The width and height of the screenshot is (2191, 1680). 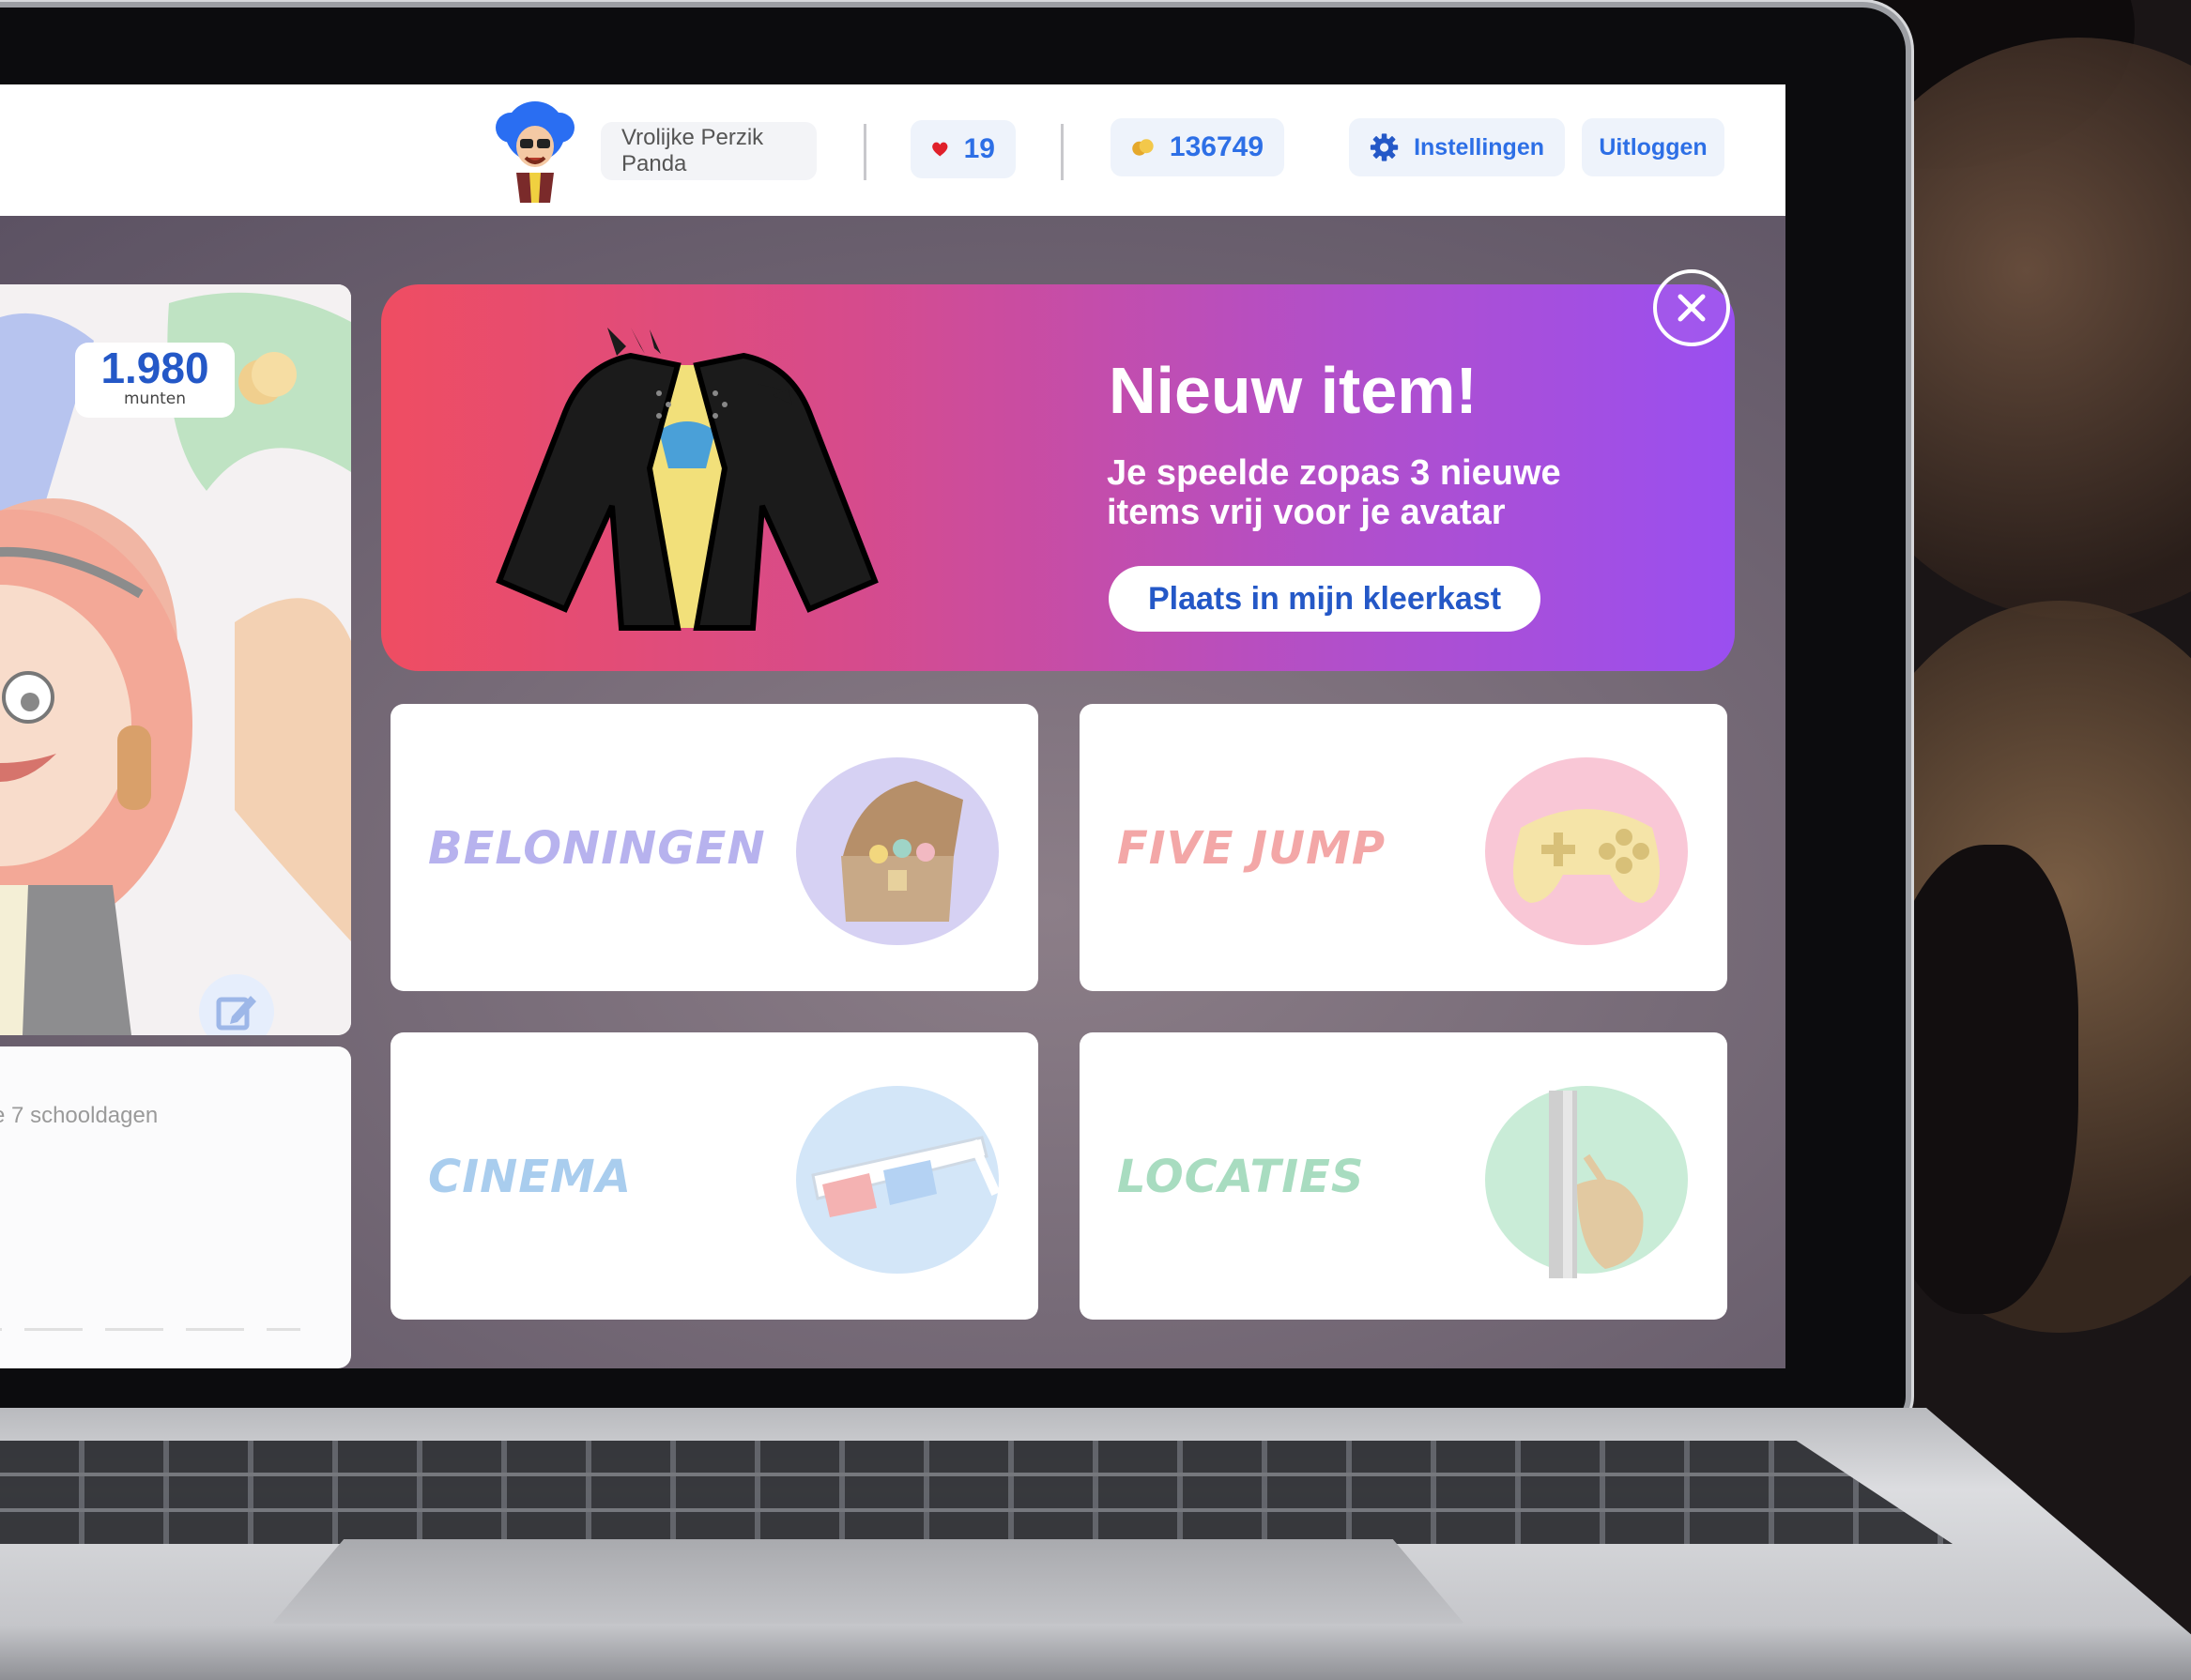 I want to click on hearts-counter: 19, so click(x=963, y=149).